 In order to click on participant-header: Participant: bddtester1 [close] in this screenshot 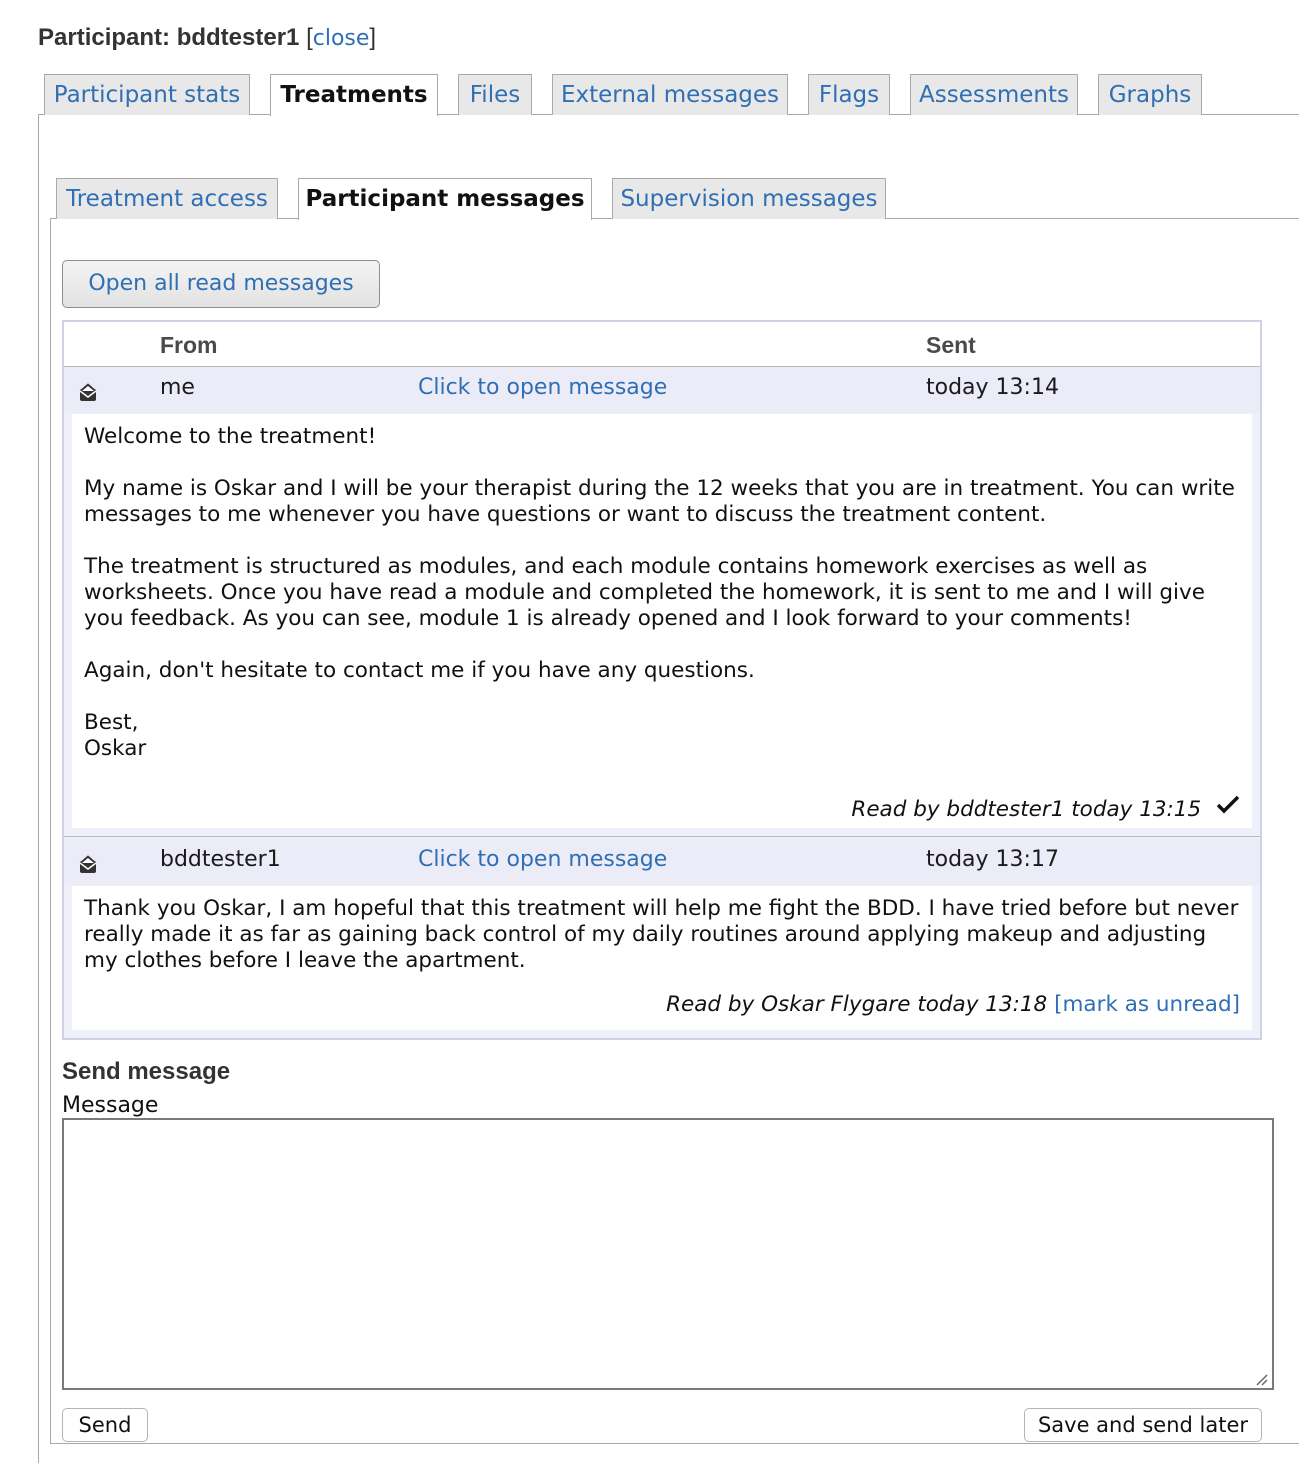, I will do `click(207, 38)`.